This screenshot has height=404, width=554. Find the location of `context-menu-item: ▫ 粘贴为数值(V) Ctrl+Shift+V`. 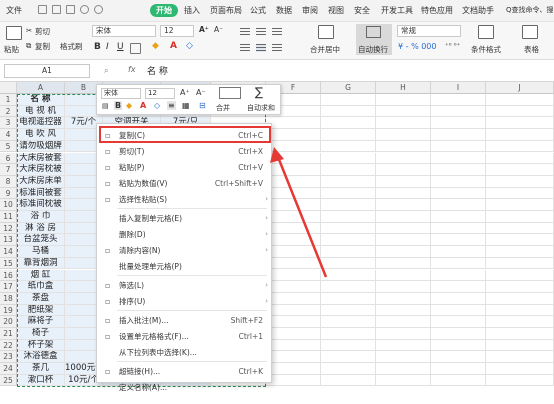

context-menu-item: ▫ 粘贴为数值(V) Ctrl+Shift+V is located at coordinates (185, 183).